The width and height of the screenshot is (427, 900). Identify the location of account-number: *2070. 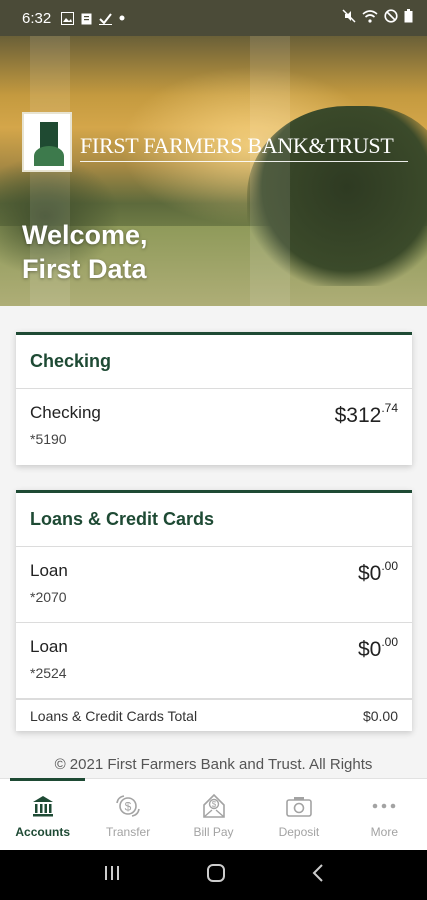
(48, 597).